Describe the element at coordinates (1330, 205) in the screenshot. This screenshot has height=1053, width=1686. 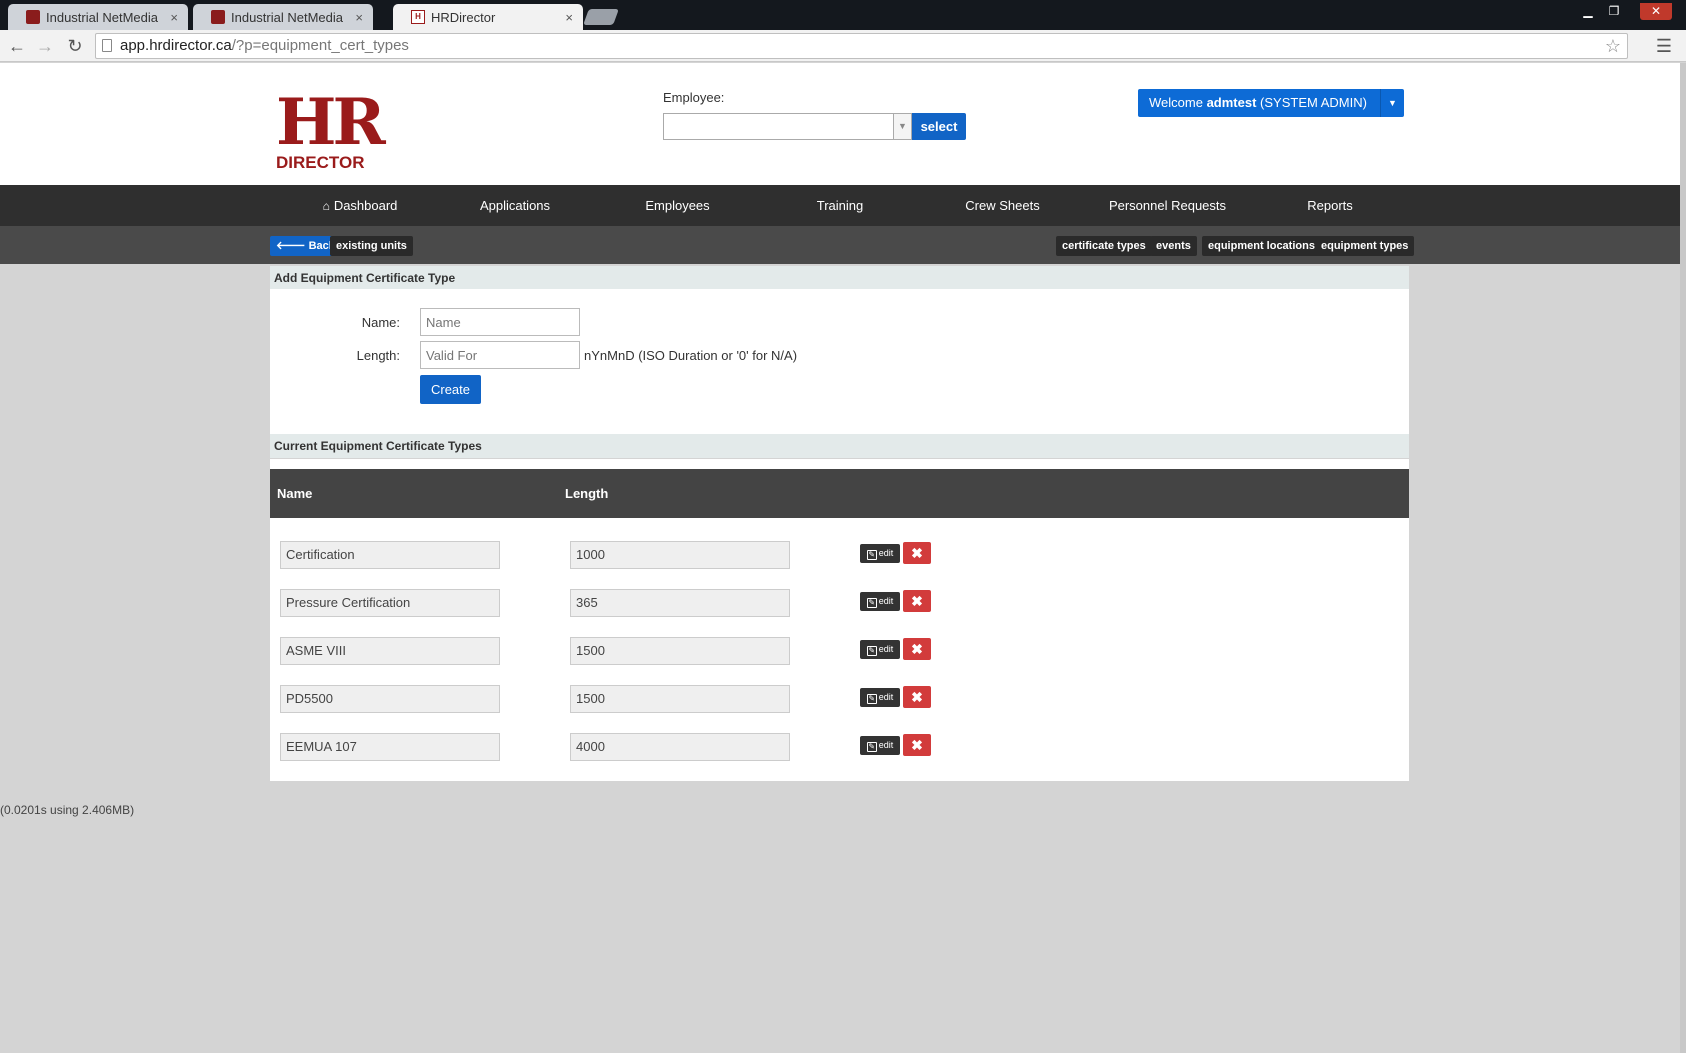
I see `nav-item-reports: Reports` at that location.